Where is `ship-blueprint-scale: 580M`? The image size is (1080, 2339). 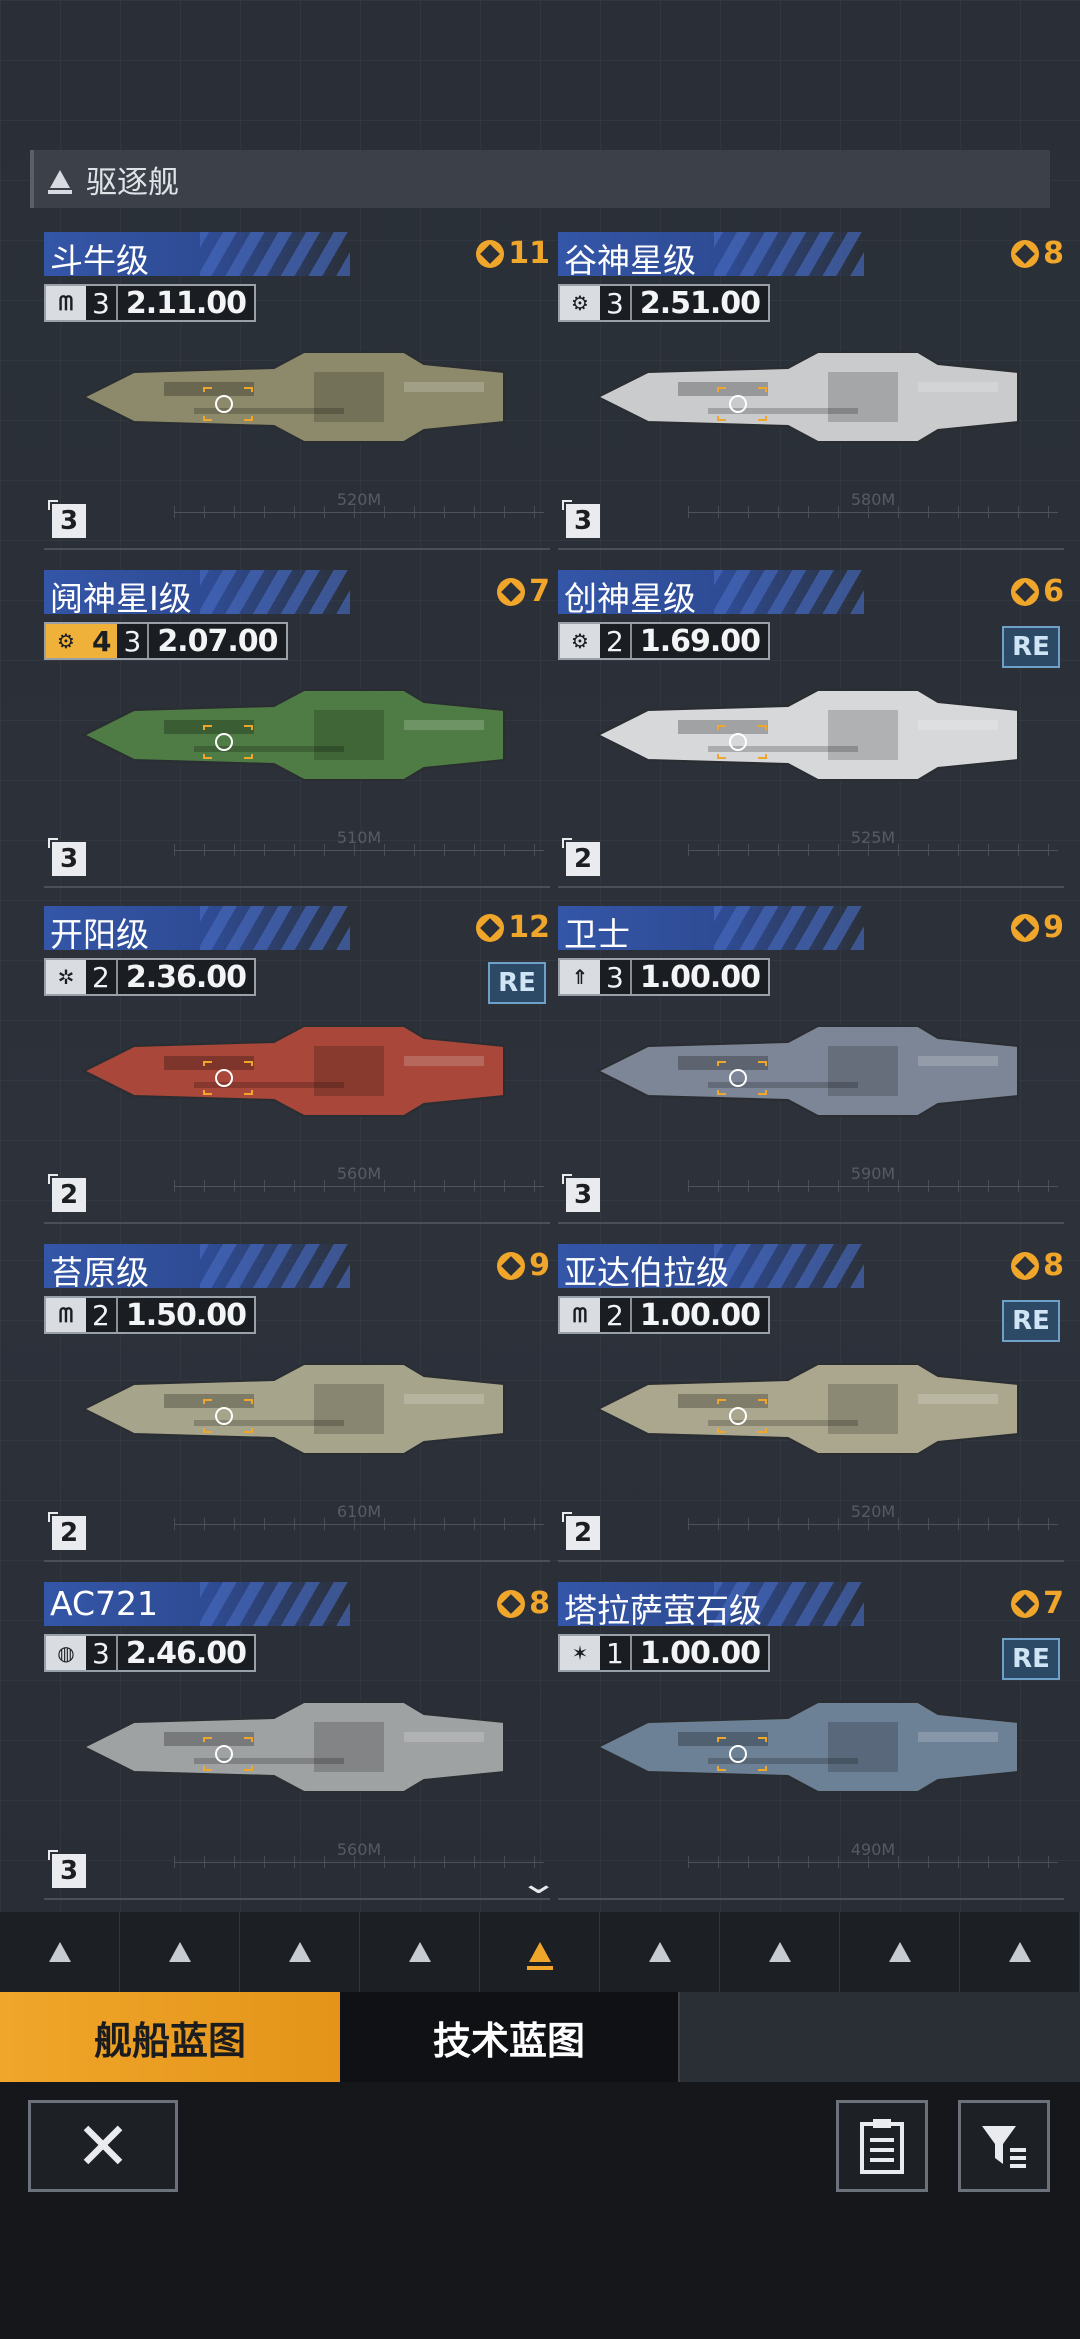 ship-blueprint-scale: 580M is located at coordinates (873, 507).